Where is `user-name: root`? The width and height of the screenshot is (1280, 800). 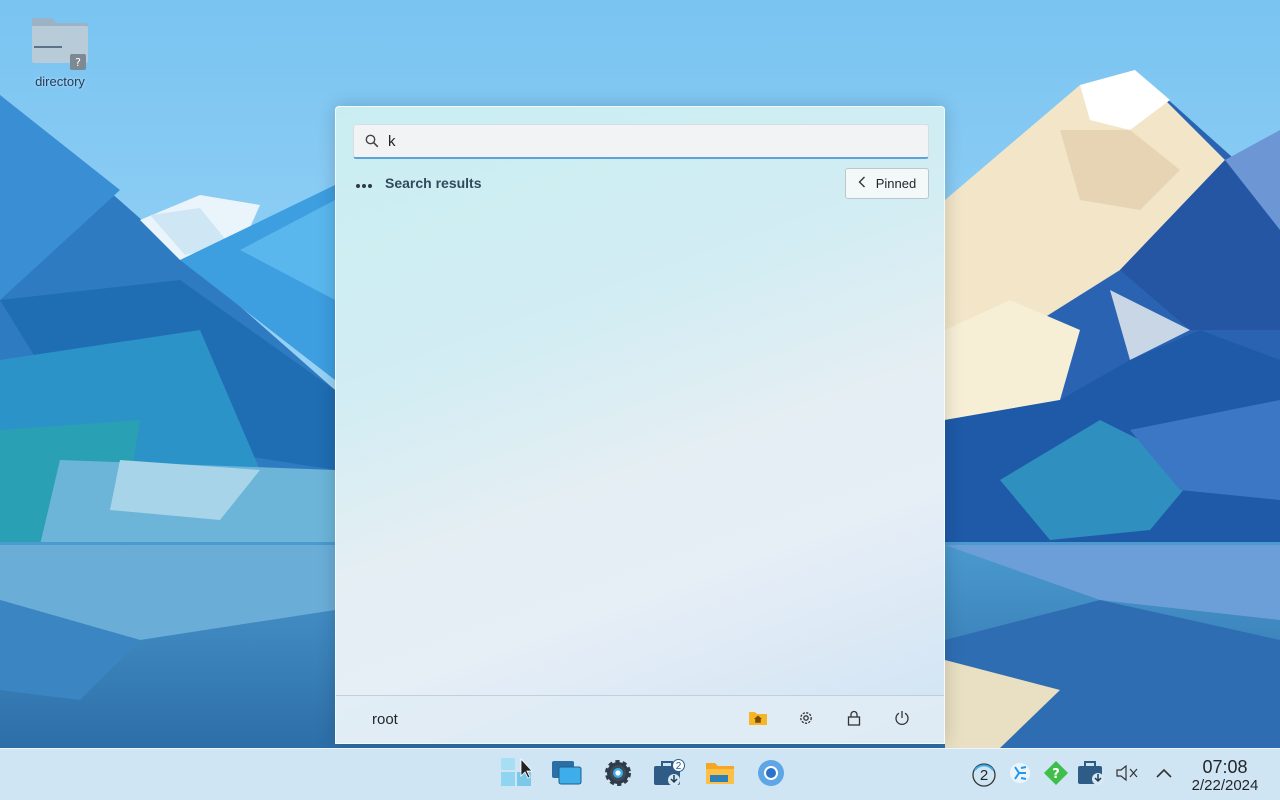
user-name: root is located at coordinates (385, 719).